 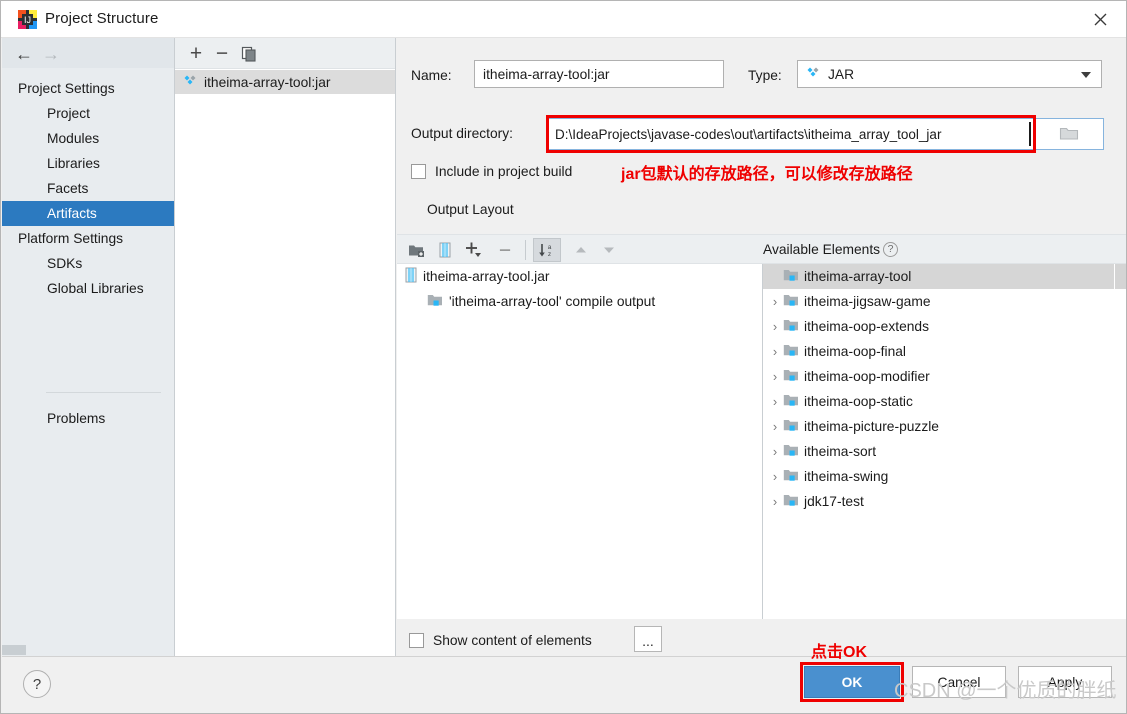 I want to click on list-item: › itheima-oop-modifier, so click(x=944, y=376).